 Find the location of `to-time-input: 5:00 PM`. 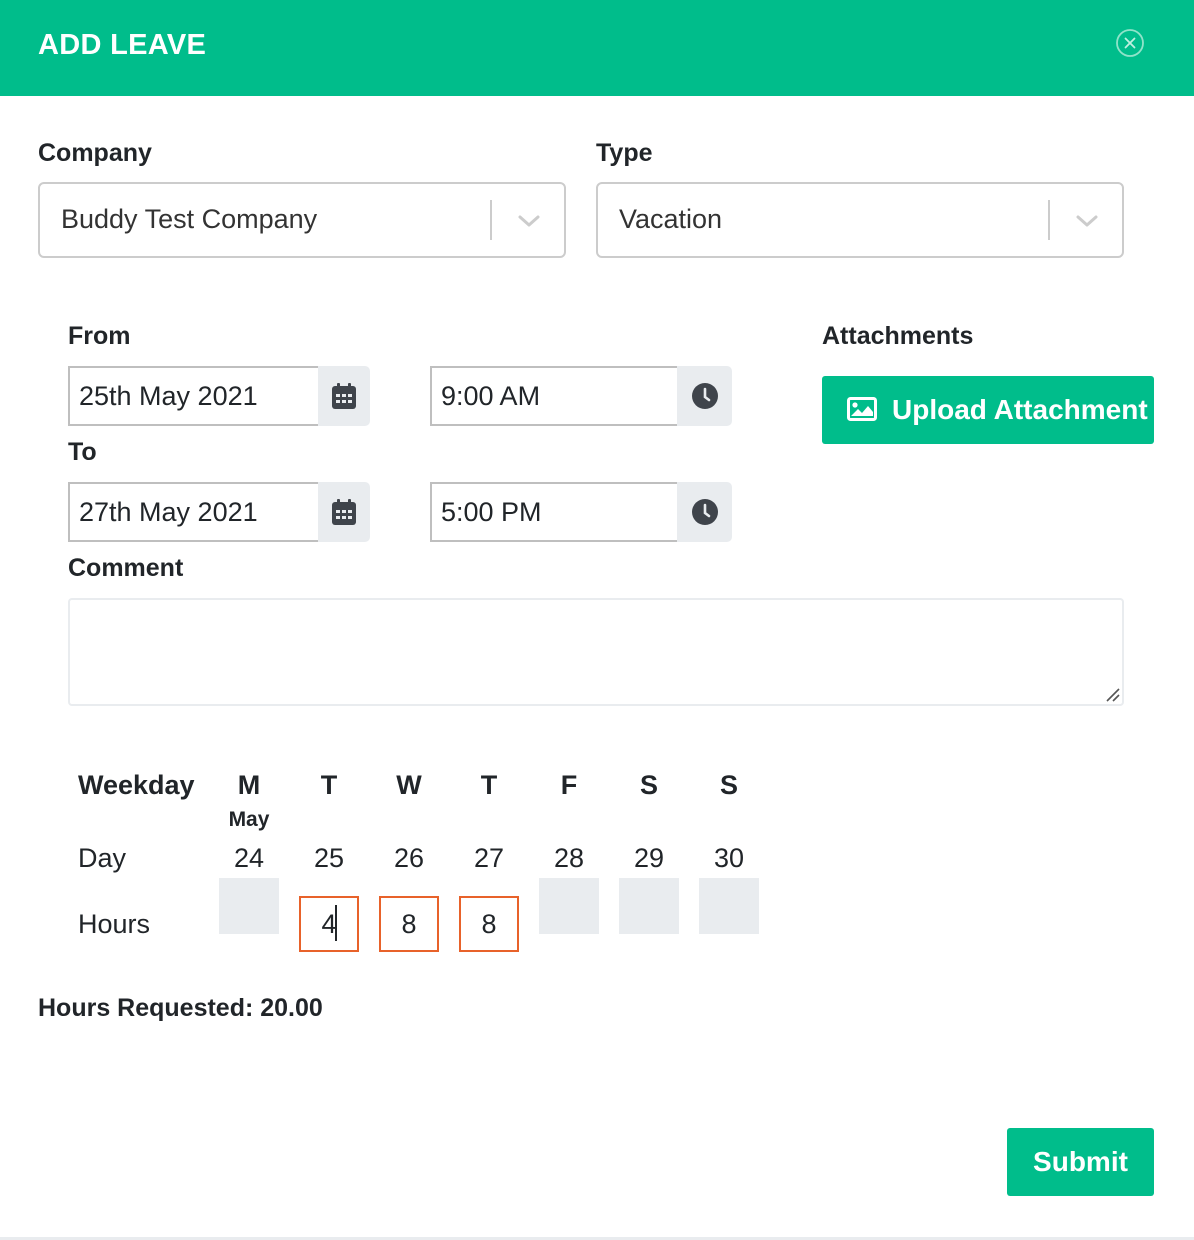

to-time-input: 5:00 PM is located at coordinates (554, 512).